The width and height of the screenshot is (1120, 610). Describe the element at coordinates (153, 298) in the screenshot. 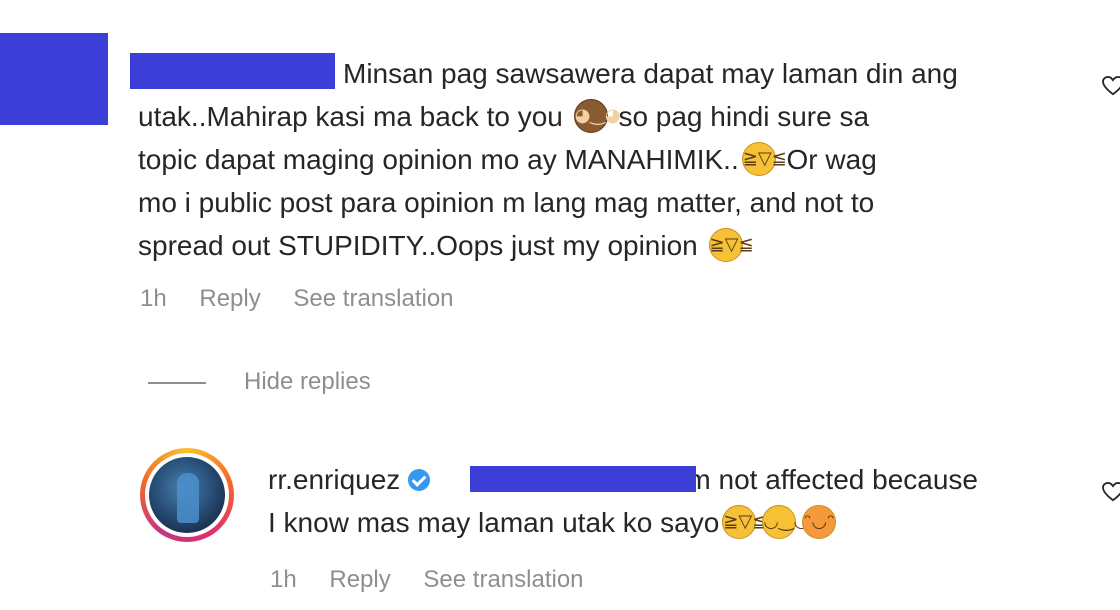

I see `comment-time: 1h` at that location.